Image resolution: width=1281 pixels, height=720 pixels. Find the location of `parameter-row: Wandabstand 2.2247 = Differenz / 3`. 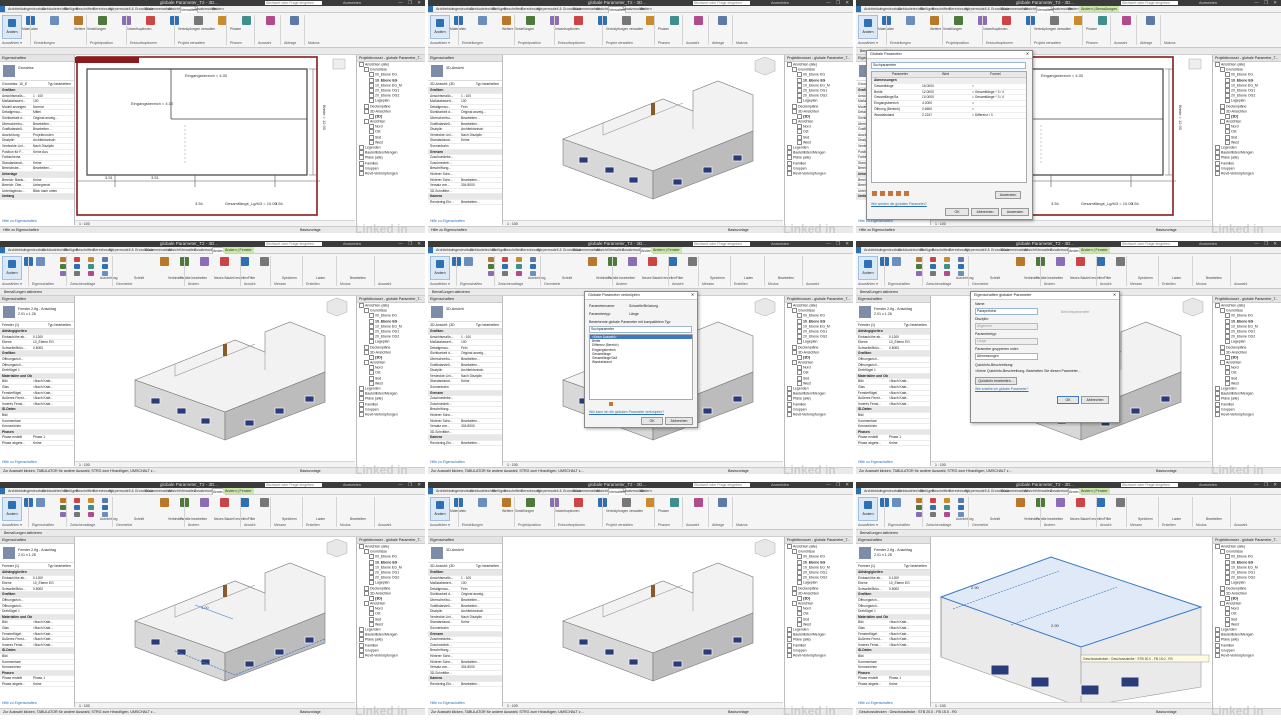

parameter-row: Wandabstand 2.2247 = Differenz / 3 is located at coordinates (949, 116).